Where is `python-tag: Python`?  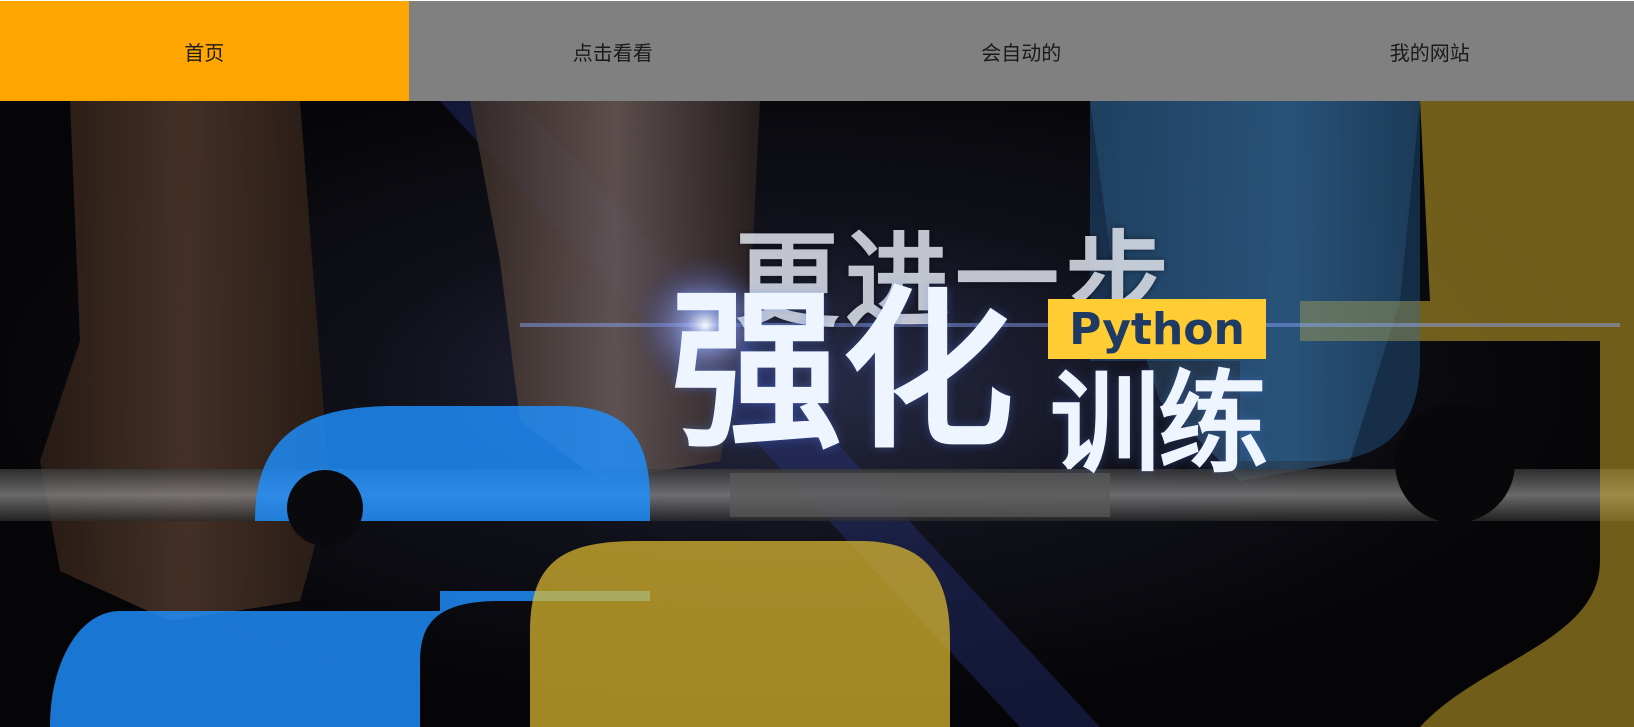 python-tag: Python is located at coordinates (1157, 329).